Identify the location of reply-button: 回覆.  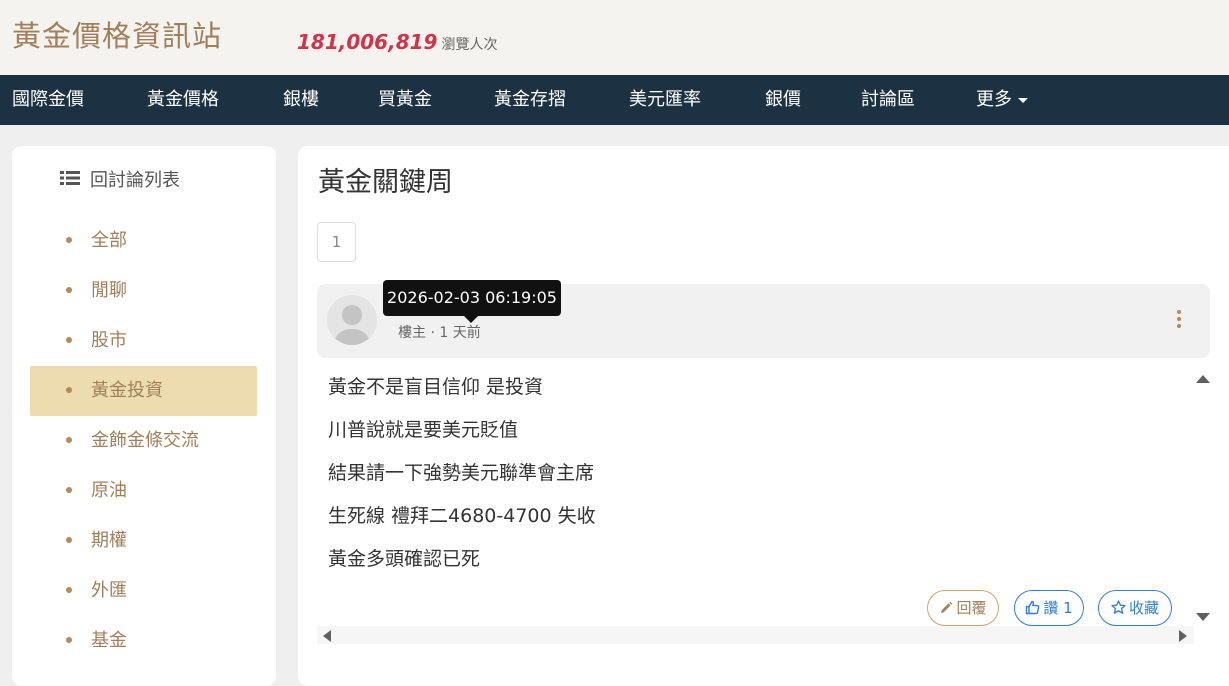
(963, 608).